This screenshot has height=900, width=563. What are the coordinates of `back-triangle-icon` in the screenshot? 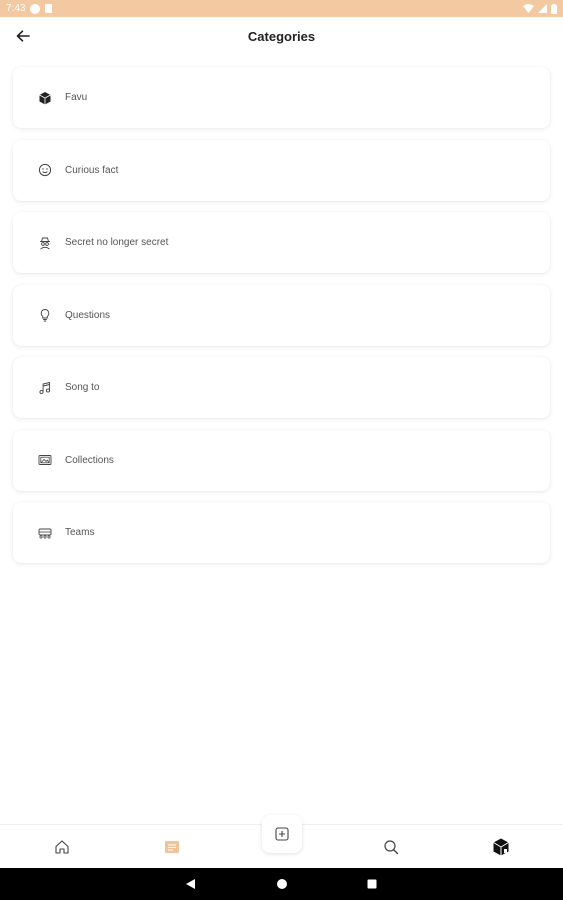 It's located at (190, 884).